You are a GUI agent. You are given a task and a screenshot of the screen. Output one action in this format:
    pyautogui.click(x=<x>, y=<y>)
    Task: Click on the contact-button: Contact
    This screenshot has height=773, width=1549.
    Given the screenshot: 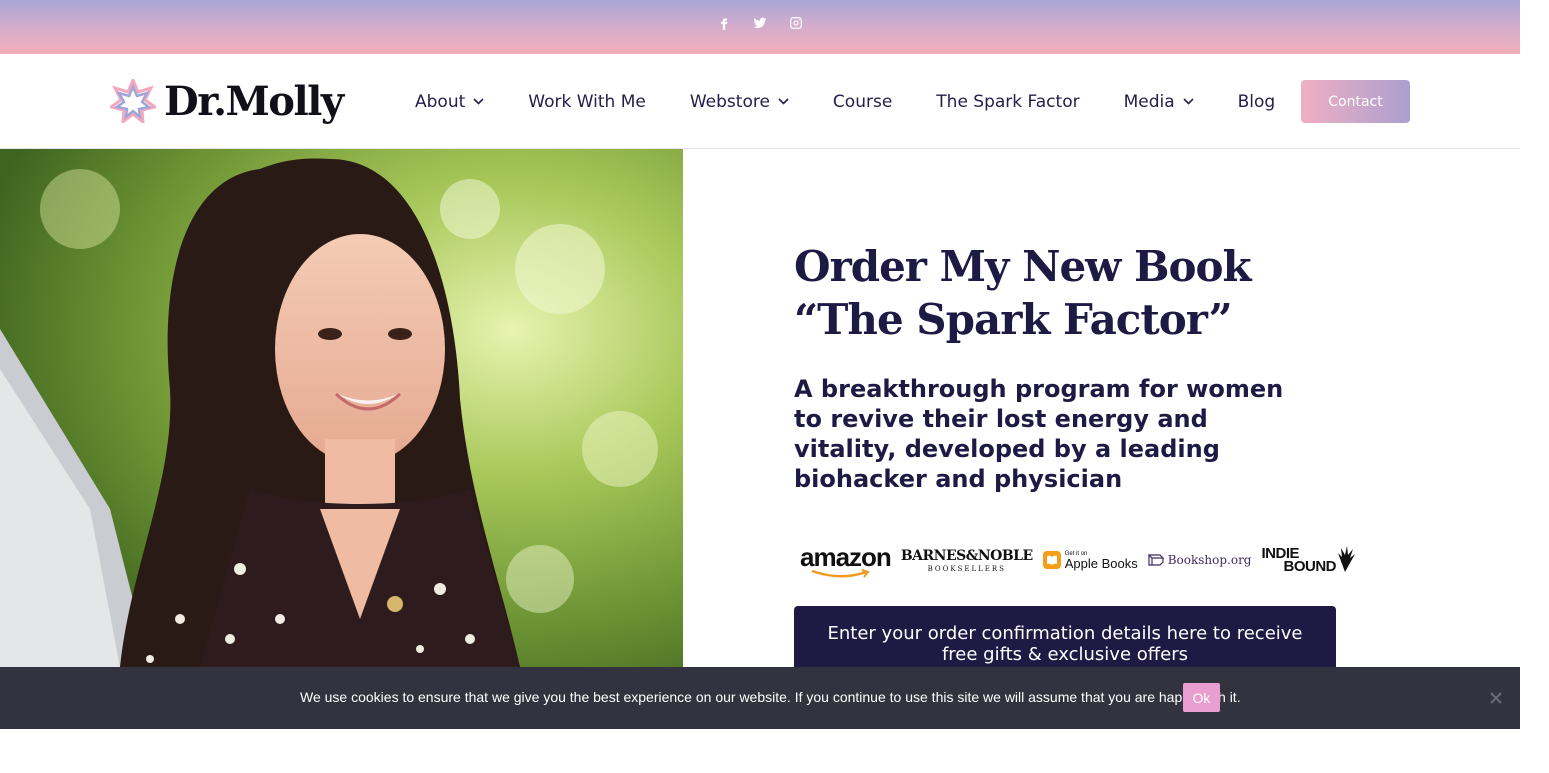 What is the action you would take?
    pyautogui.click(x=1355, y=101)
    